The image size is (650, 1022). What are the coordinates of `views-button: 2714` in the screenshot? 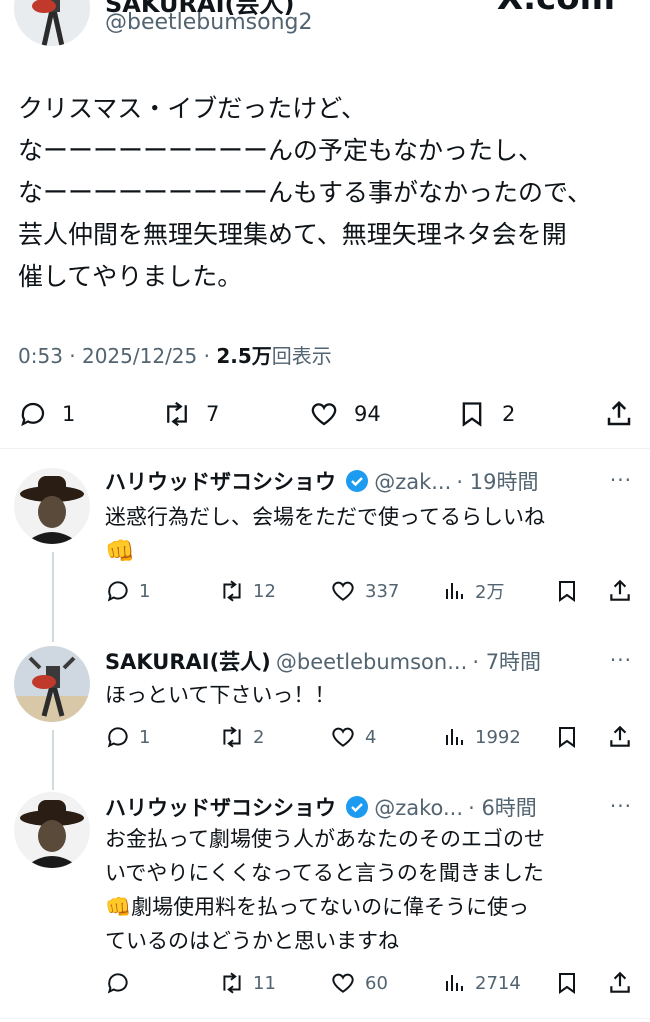 It's located at (482, 983).